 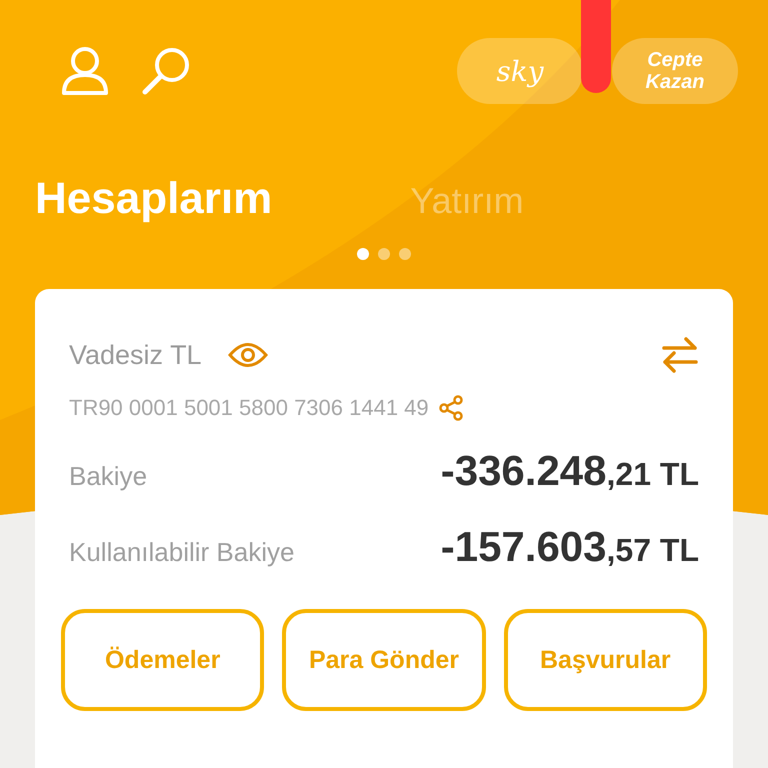 What do you see at coordinates (166, 71) in the screenshot?
I see `search-icon` at bounding box center [166, 71].